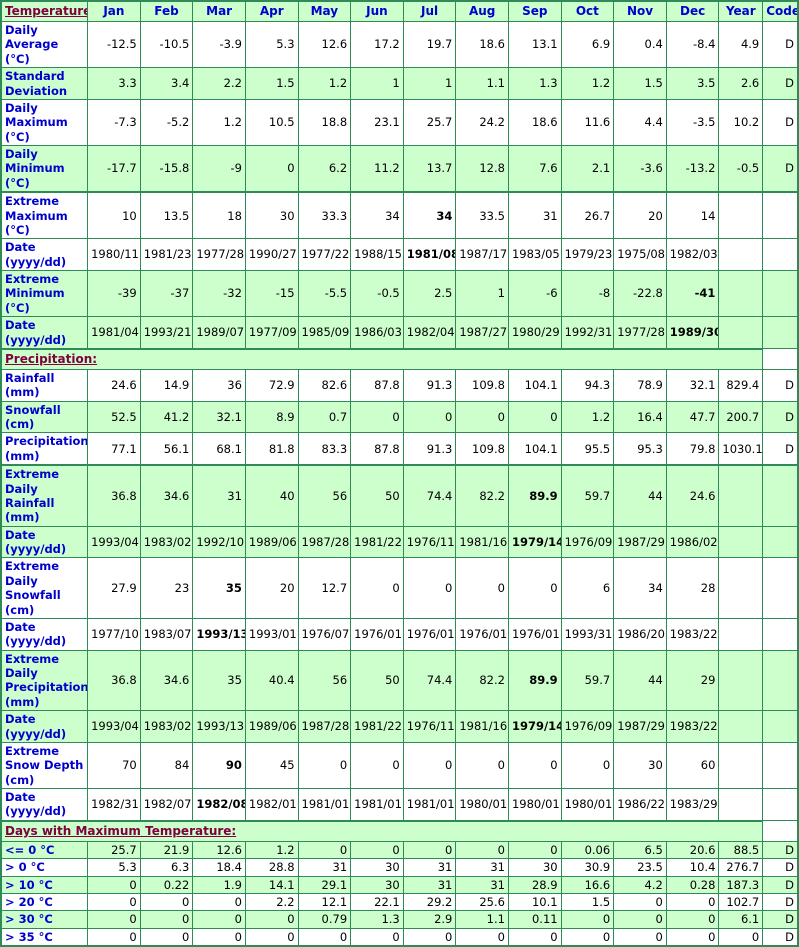  I want to click on cell-days-gt-30-dec: 0, so click(692, 919).